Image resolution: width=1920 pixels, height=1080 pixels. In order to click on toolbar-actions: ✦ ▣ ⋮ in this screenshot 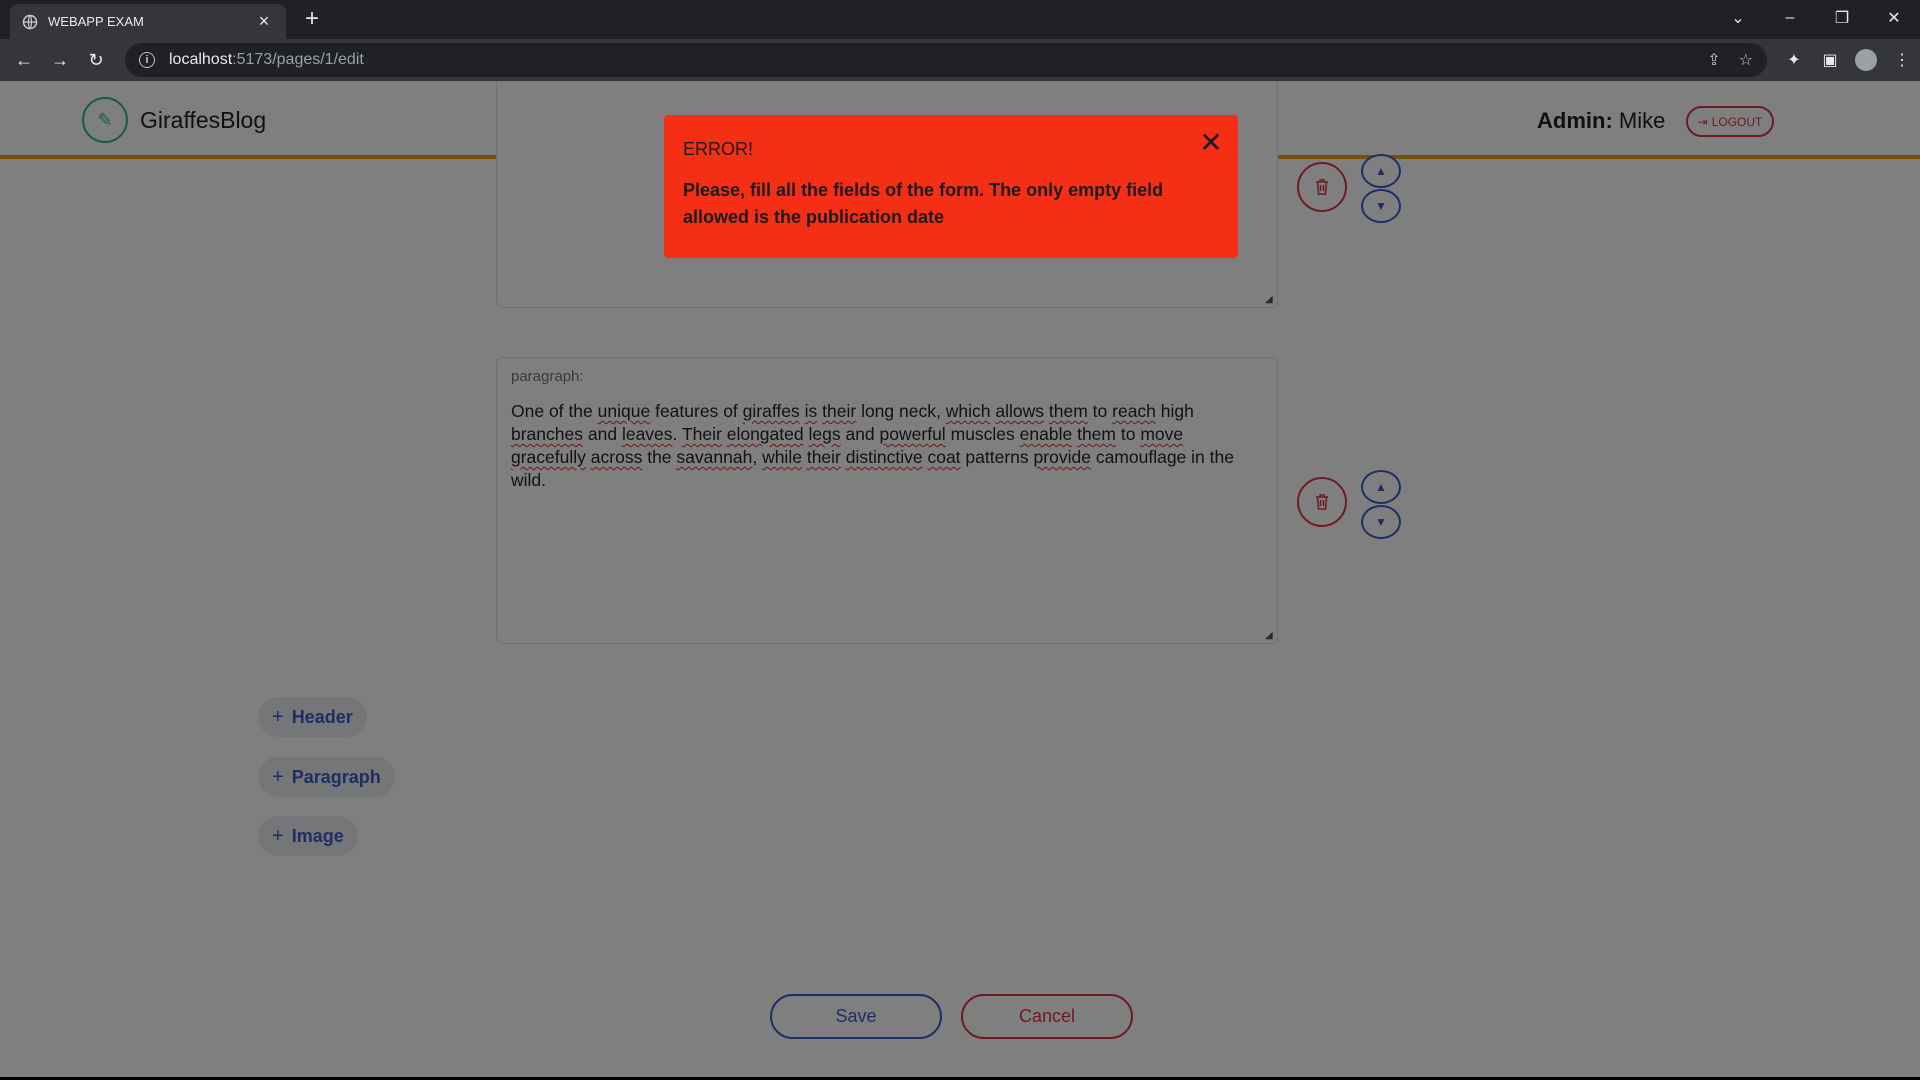, I will do `click(1848, 60)`.